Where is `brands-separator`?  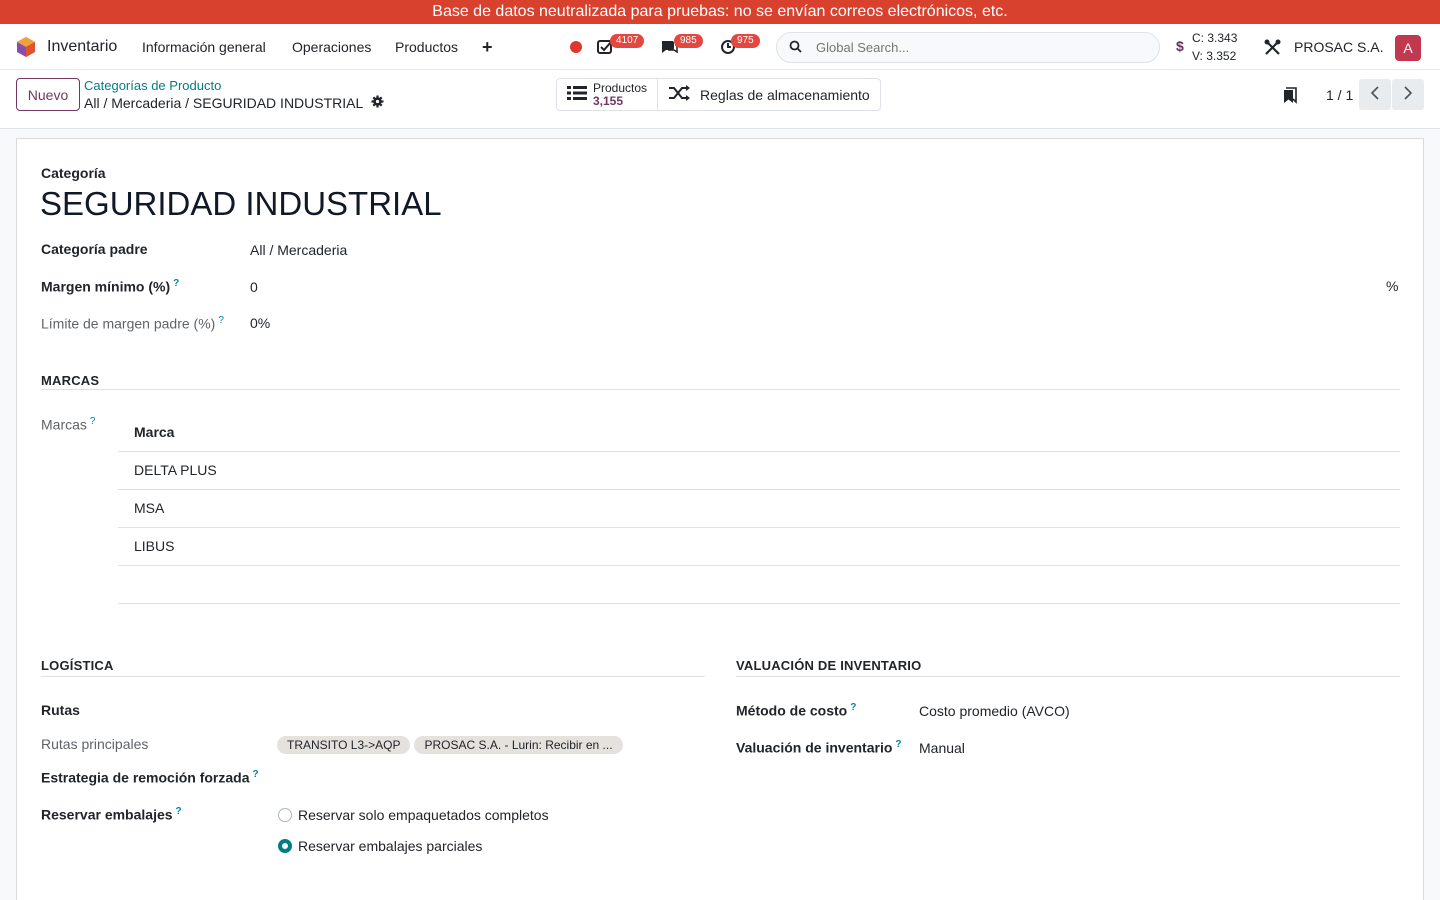 brands-separator is located at coordinates (720, 389).